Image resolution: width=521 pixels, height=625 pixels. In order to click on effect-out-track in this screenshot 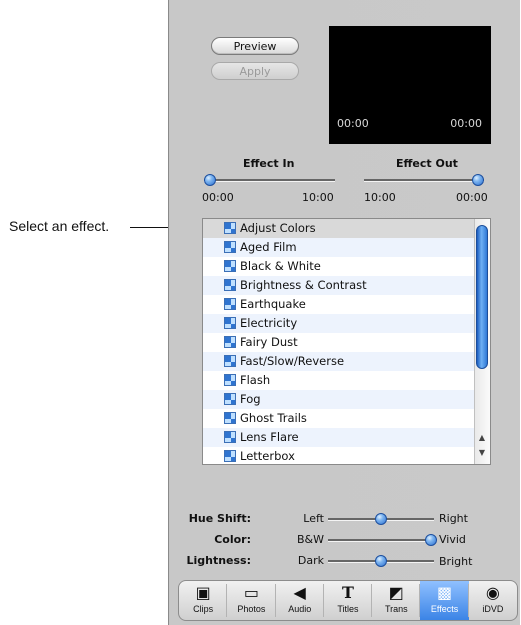, I will do `click(424, 180)`.